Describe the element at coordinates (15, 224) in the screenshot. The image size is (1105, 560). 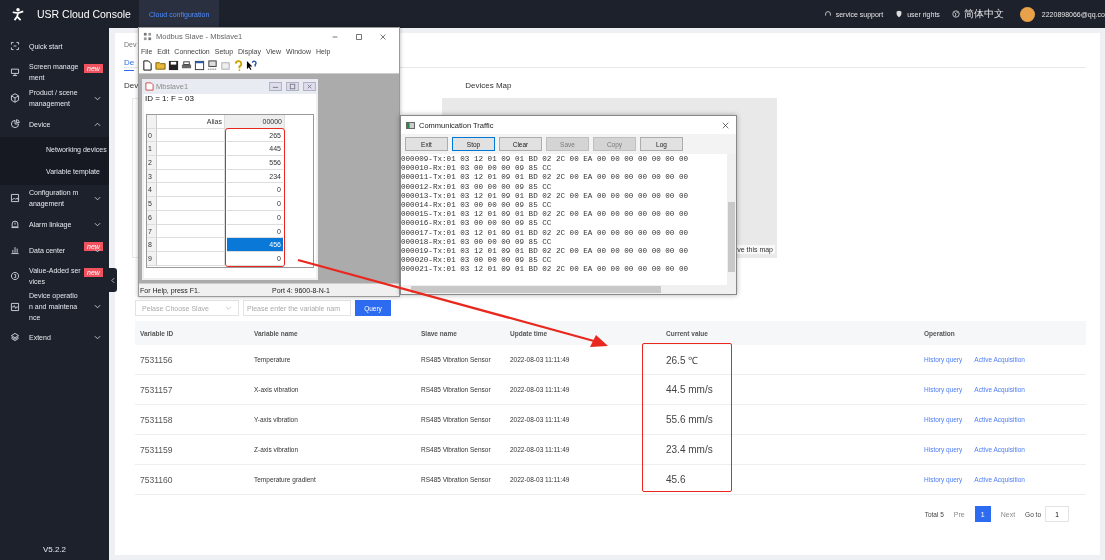
I see `alarm-icon` at that location.